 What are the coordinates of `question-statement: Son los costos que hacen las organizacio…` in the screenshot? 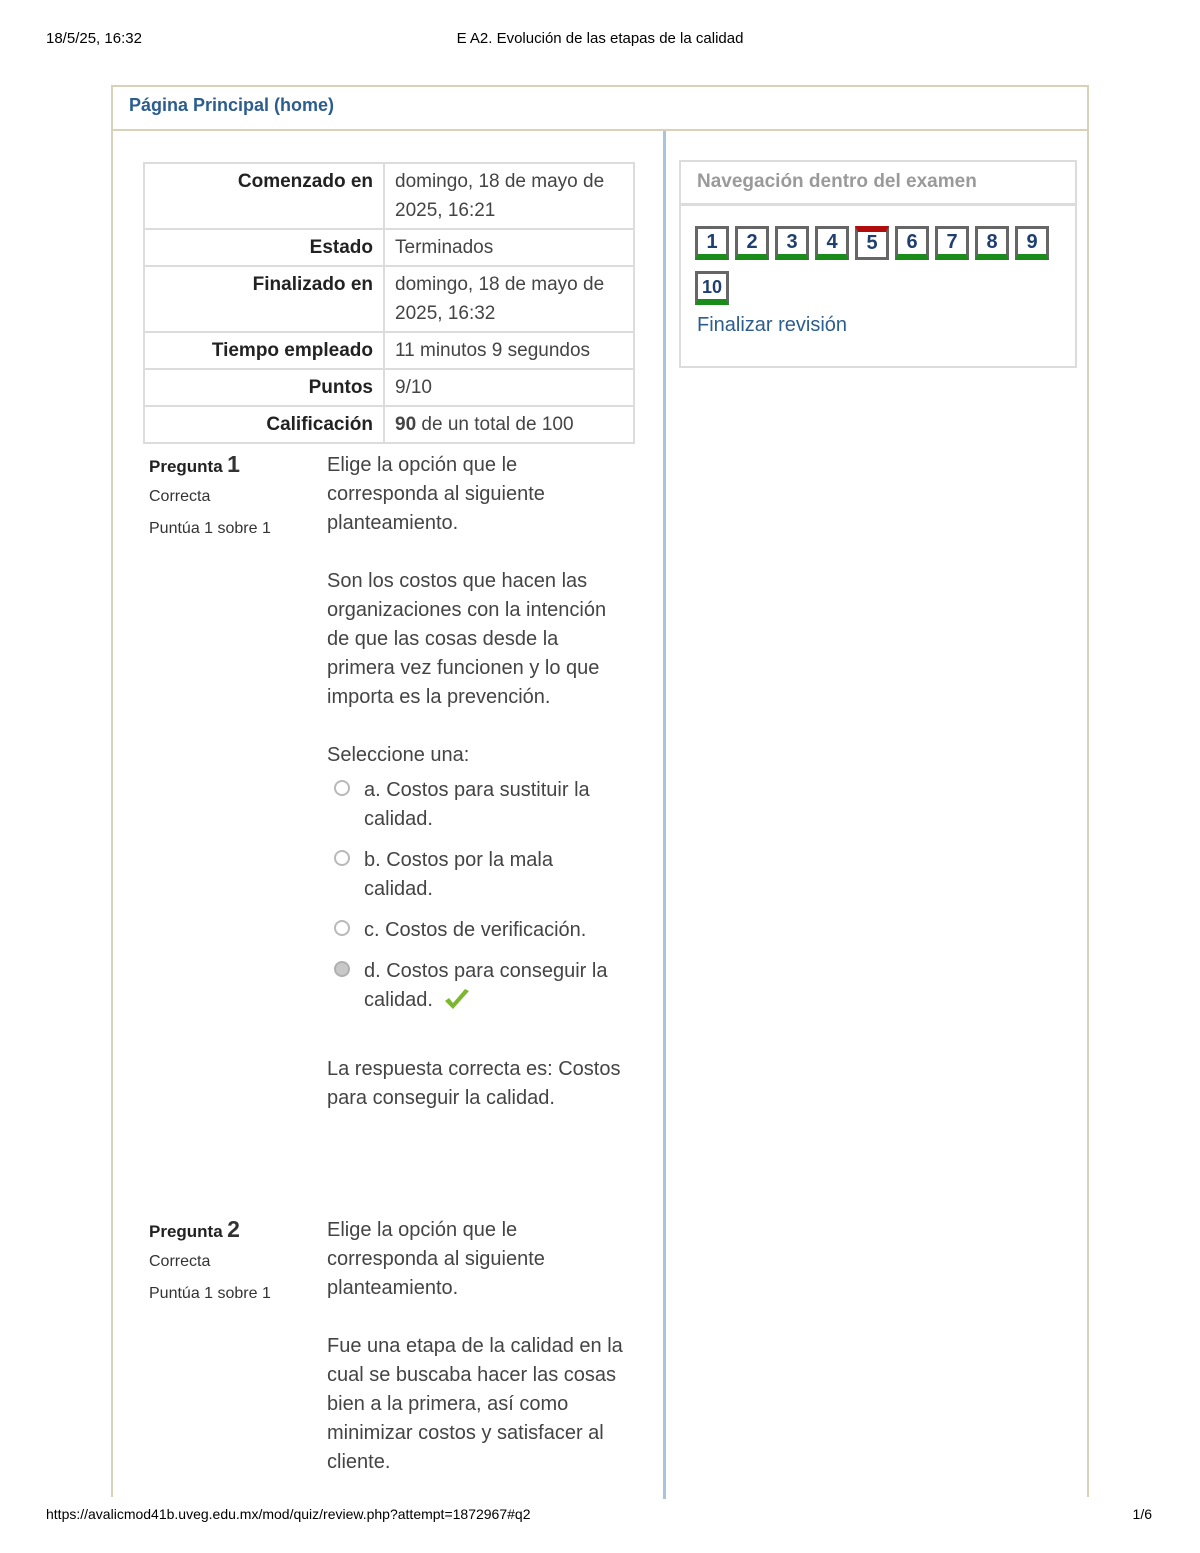 It's located at (467, 639).